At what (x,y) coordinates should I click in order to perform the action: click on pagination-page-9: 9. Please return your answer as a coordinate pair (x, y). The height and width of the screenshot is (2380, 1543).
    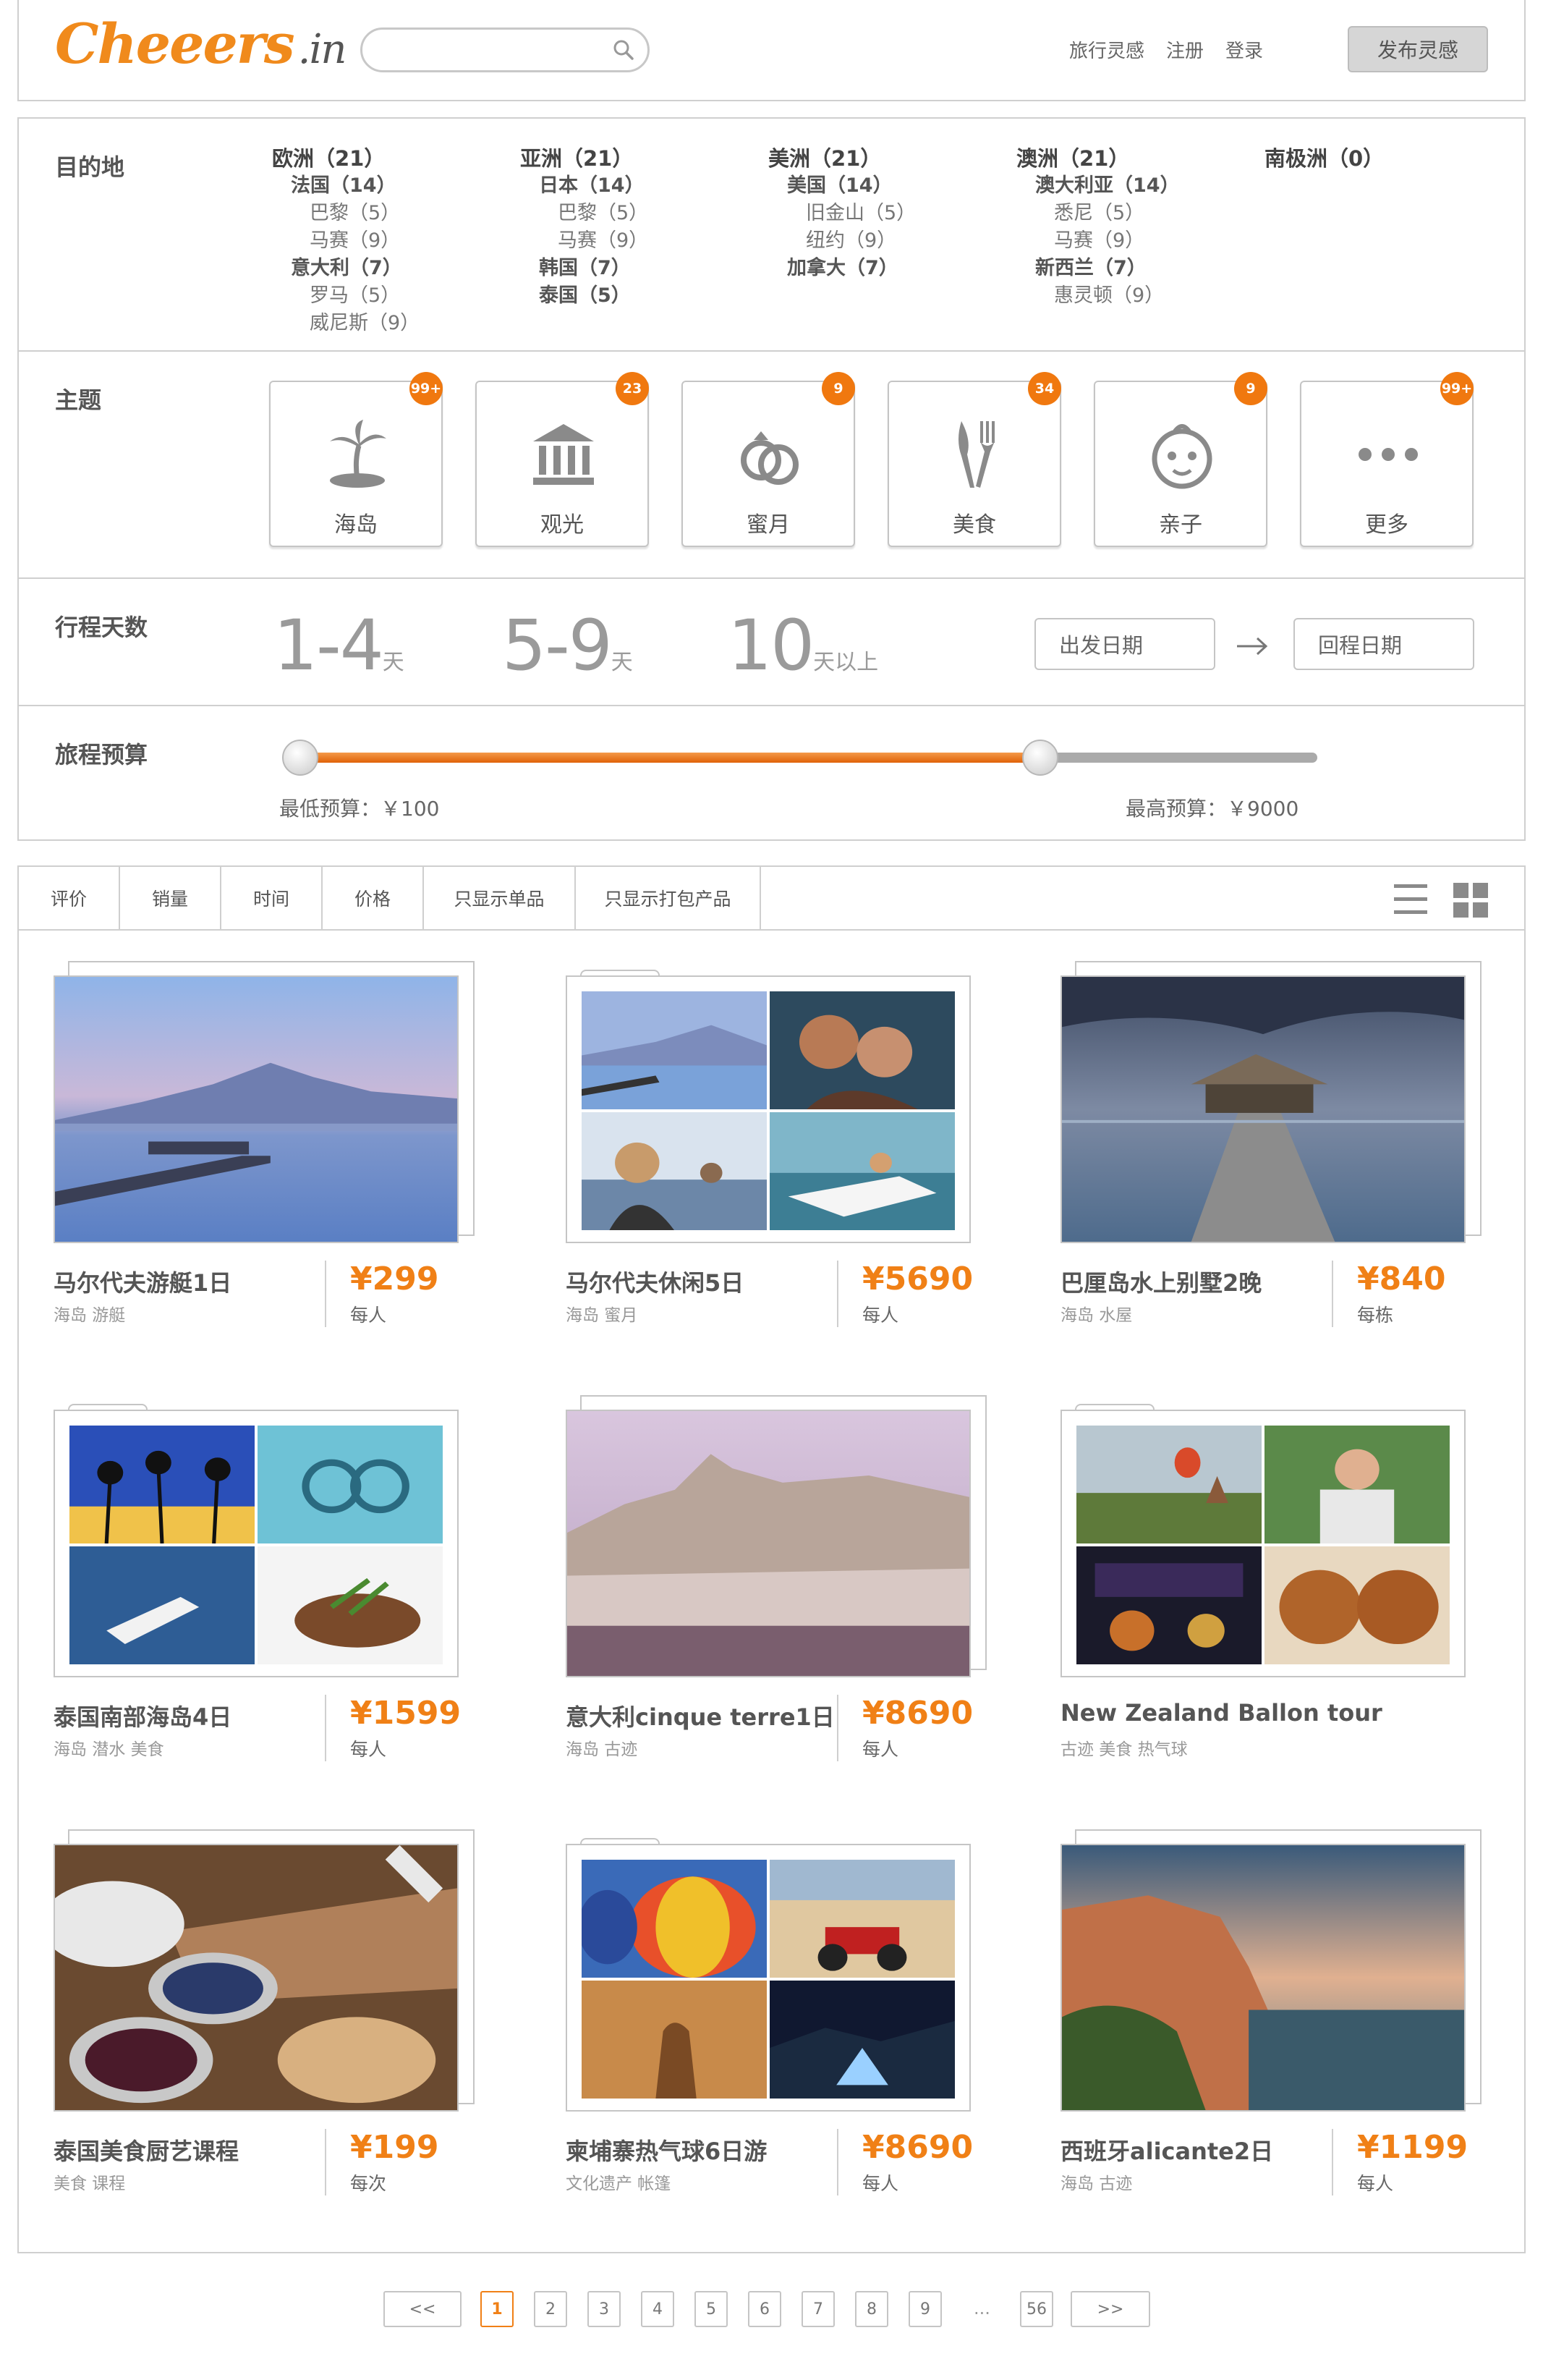
    Looking at the image, I should click on (925, 2309).